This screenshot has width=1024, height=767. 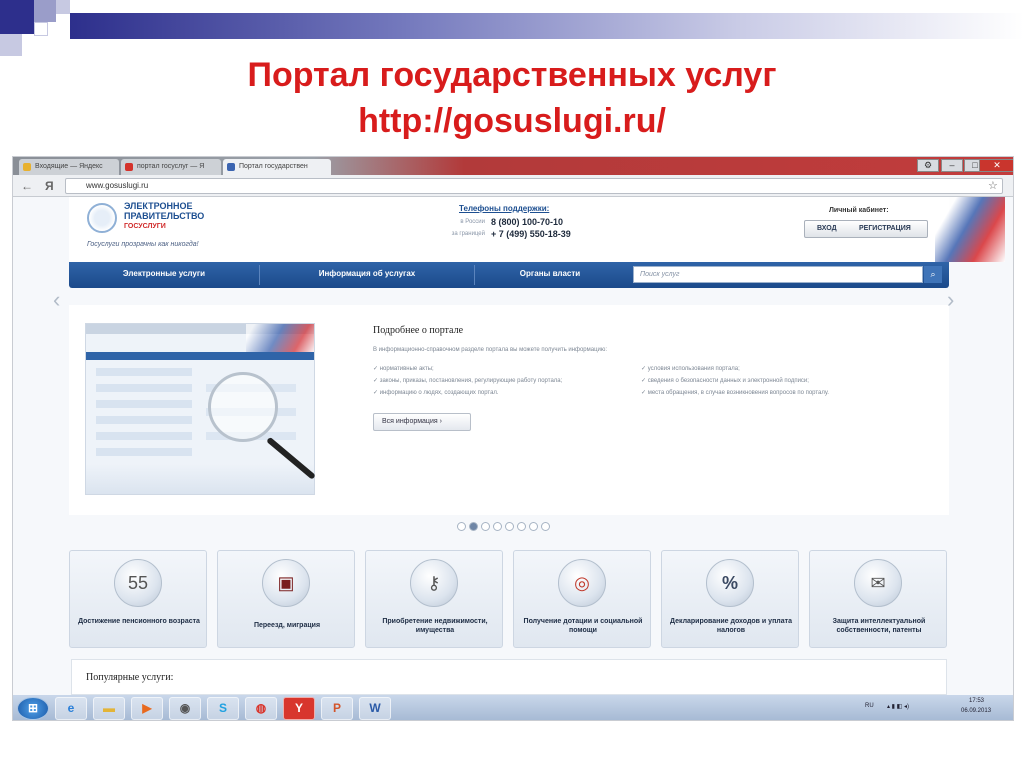 I want to click on keys-icon: ⚷, so click(x=434, y=583).